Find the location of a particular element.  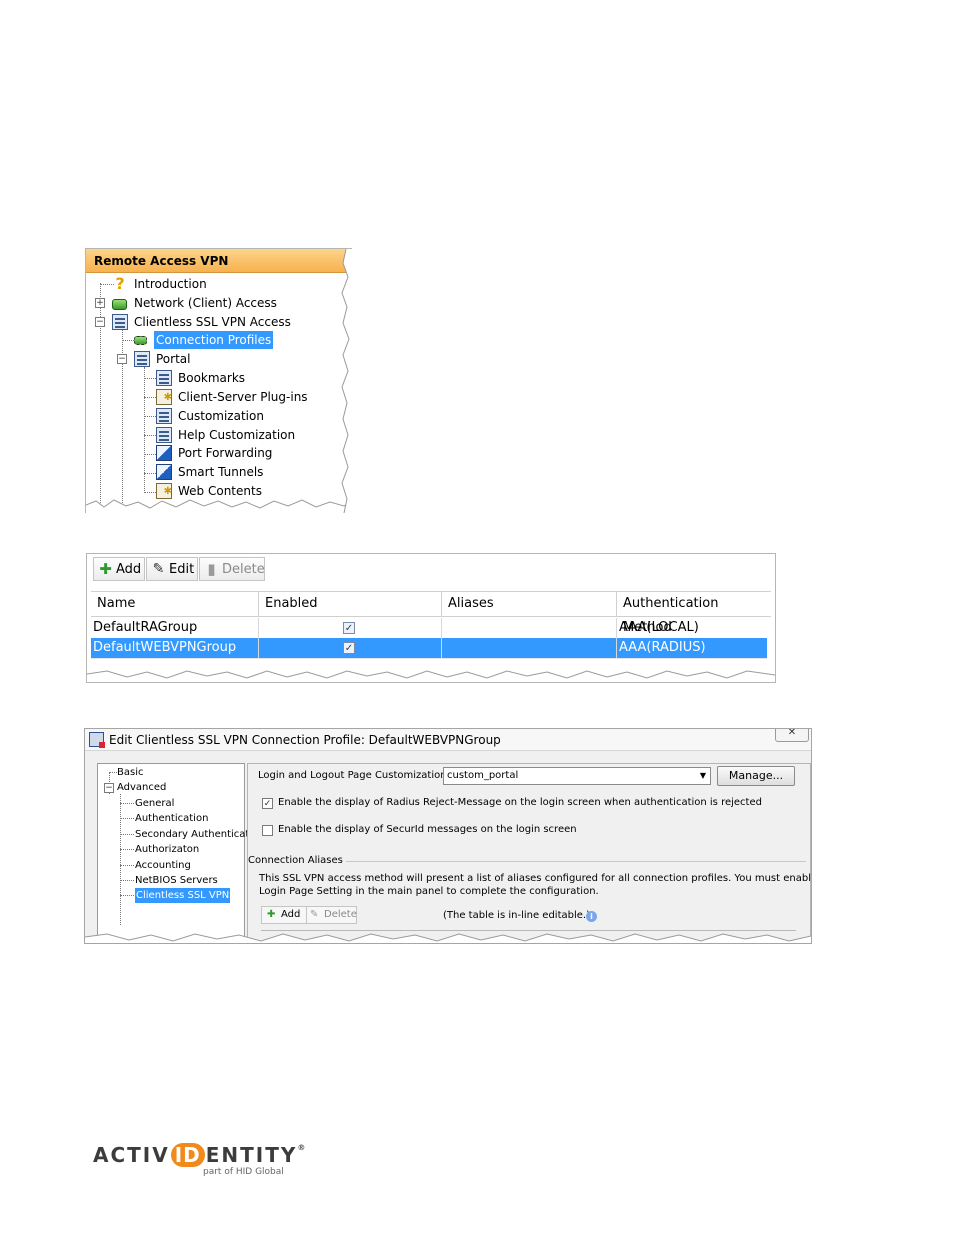

close-icon: ✕ is located at coordinates (792, 735).